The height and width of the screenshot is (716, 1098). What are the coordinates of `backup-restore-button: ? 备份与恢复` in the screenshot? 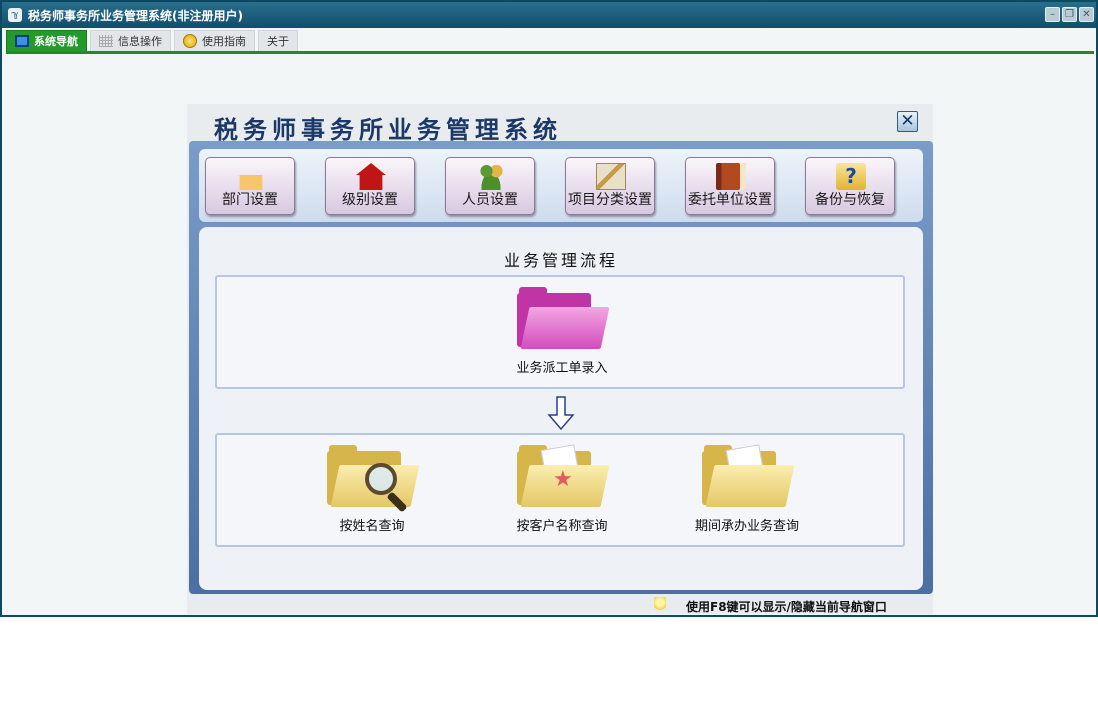 It's located at (850, 186).